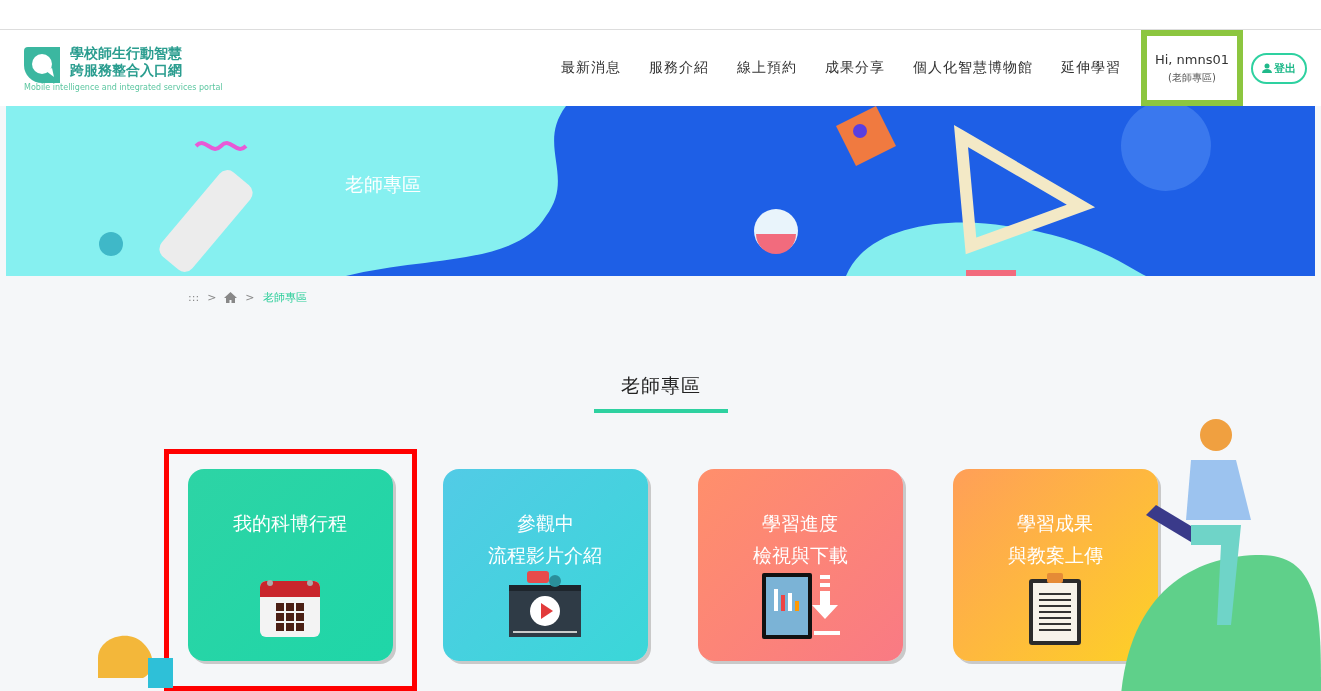  What do you see at coordinates (194, 297) in the screenshot?
I see `breadcrumb-dots: :::` at bounding box center [194, 297].